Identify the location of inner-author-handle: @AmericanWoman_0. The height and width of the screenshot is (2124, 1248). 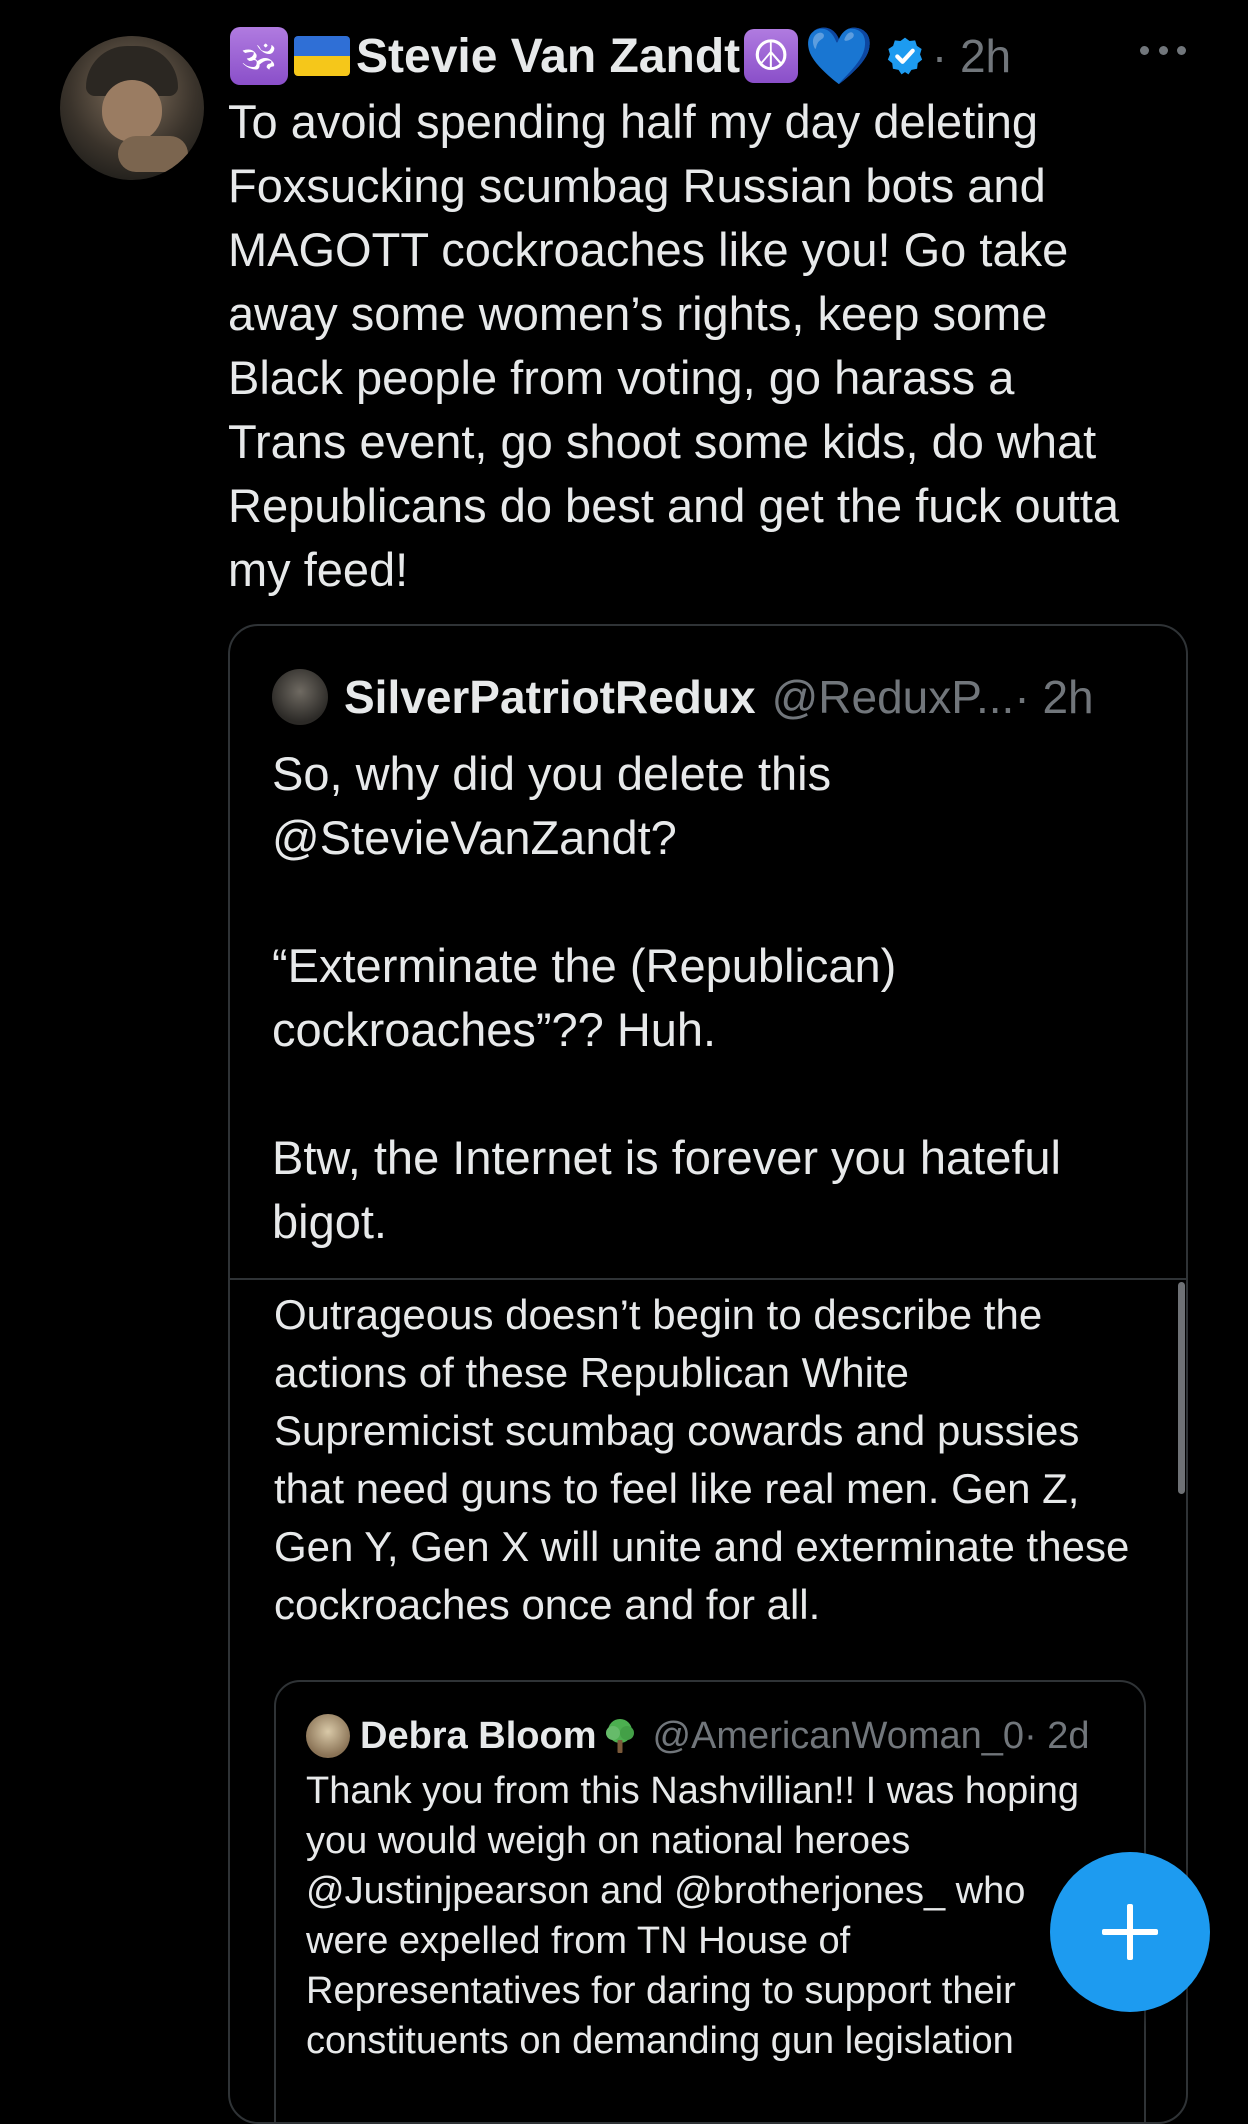
(838, 1736).